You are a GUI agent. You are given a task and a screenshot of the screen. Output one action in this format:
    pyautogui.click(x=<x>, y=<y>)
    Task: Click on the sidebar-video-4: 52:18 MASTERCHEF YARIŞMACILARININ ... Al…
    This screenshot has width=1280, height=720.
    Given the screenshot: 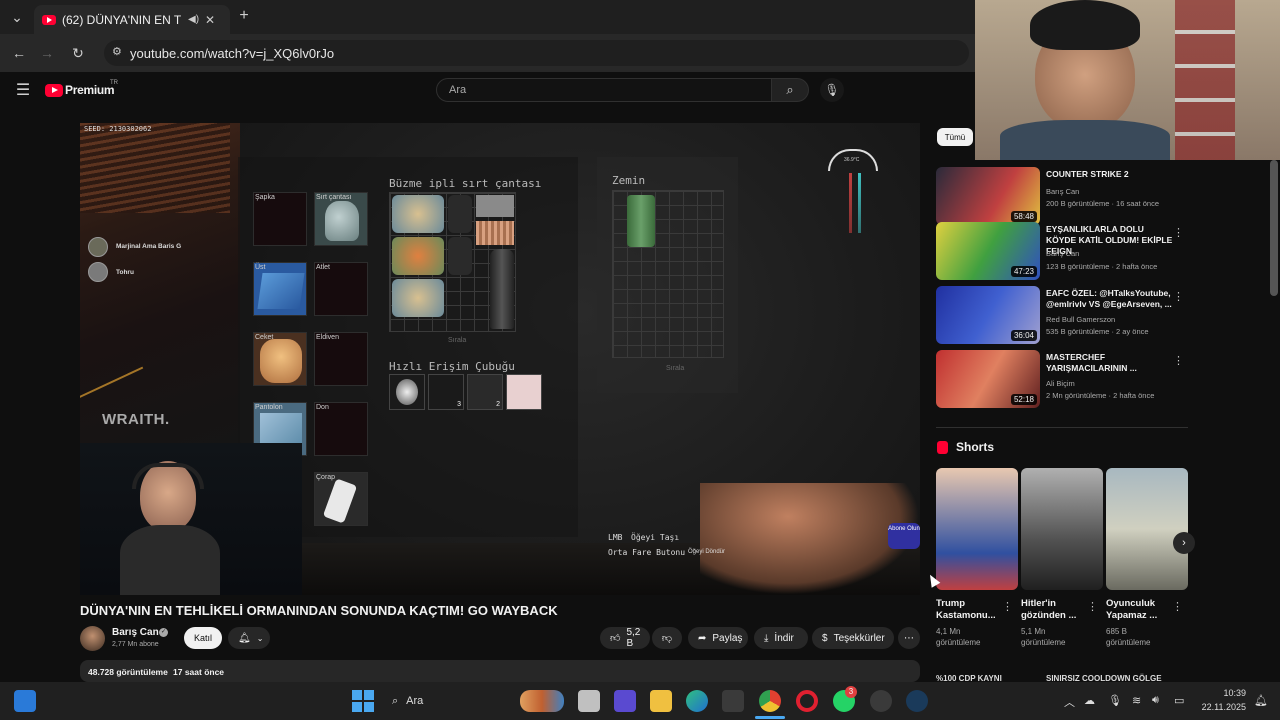 What is the action you would take?
    pyautogui.click(x=1062, y=381)
    